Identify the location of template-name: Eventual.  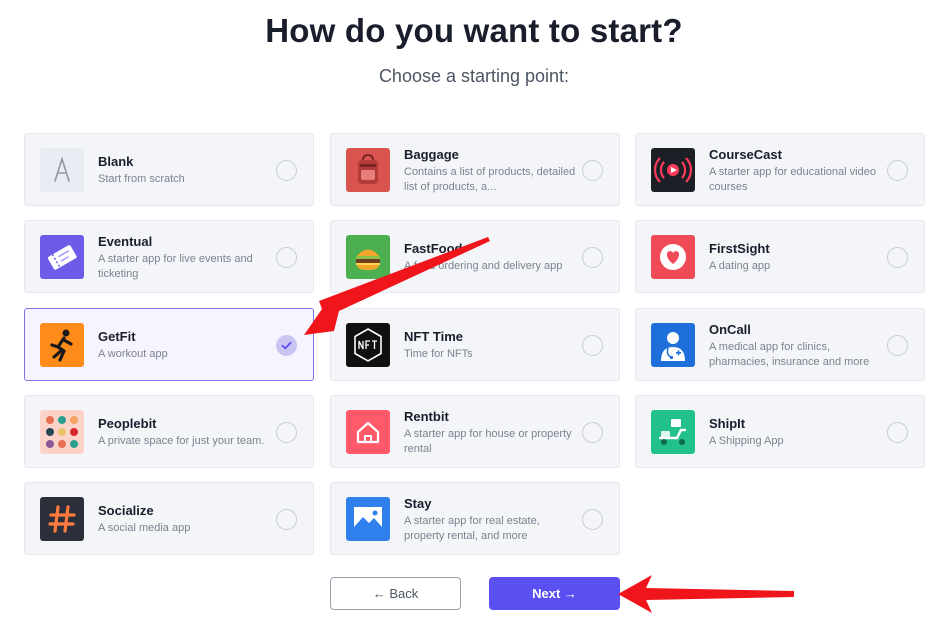
(125, 241).